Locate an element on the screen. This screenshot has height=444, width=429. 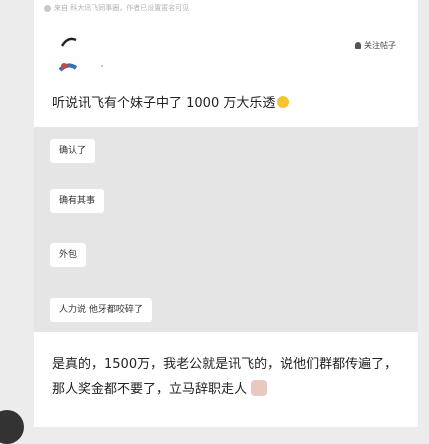
comment-bubble: 确有其事 is located at coordinates (77, 201).